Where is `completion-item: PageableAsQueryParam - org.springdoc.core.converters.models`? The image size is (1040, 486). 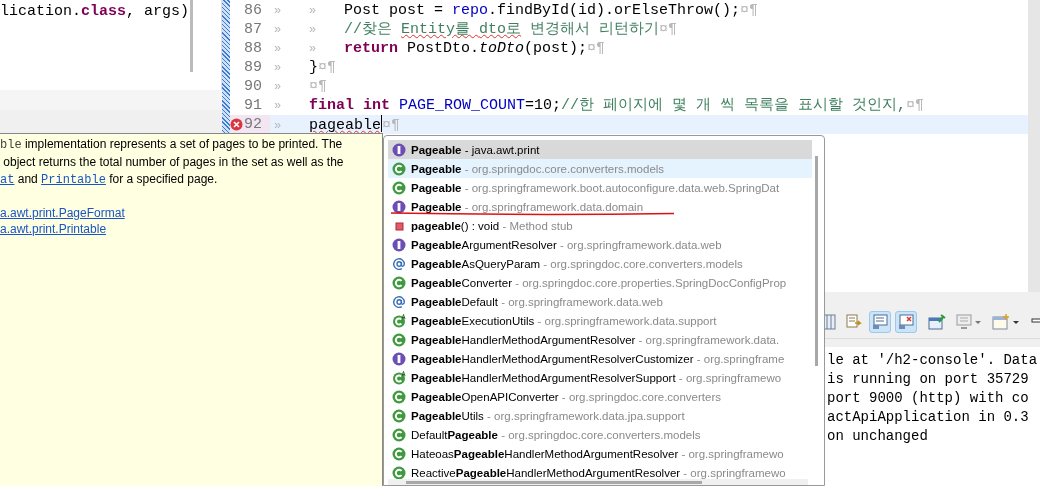 completion-item: PageableAsQueryParam - org.springdoc.core.converters.models is located at coordinates (600, 263).